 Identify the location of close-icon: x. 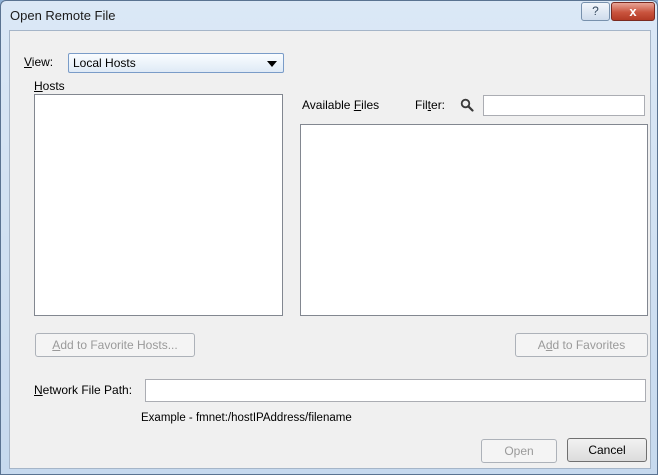
(633, 11).